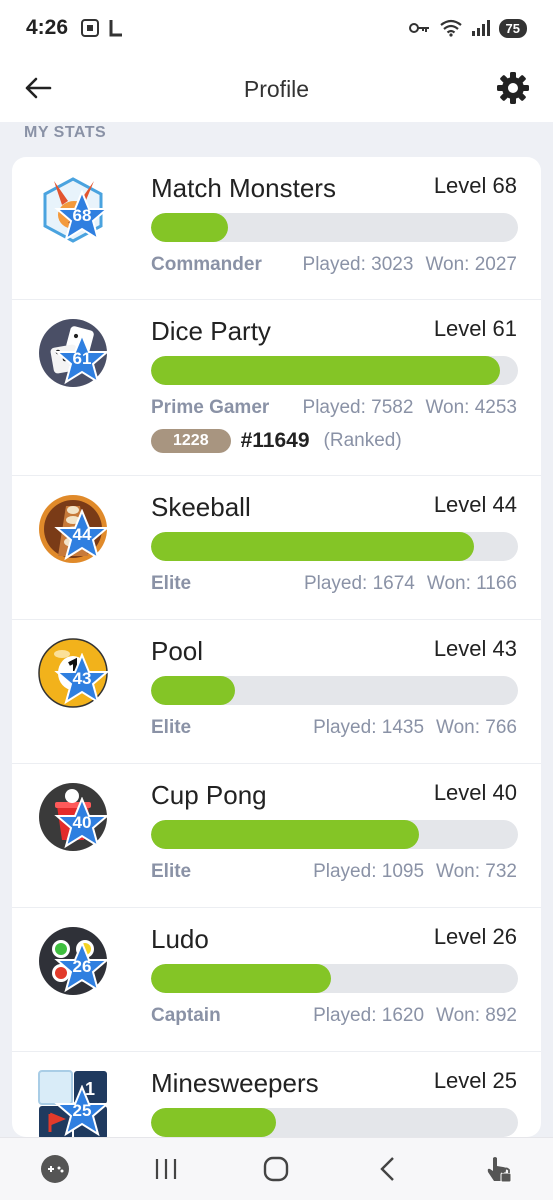  I want to click on game-launcher-icon, so click(55, 1169).